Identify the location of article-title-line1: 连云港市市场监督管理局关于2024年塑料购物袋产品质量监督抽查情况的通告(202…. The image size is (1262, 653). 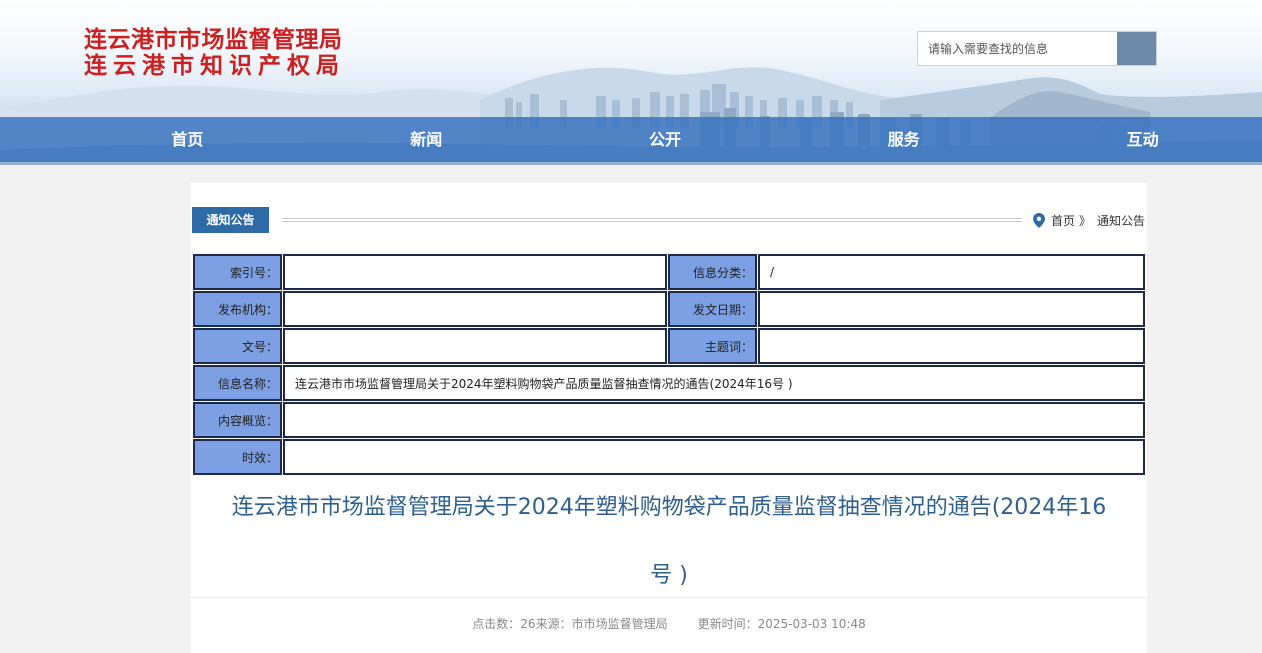
(669, 507).